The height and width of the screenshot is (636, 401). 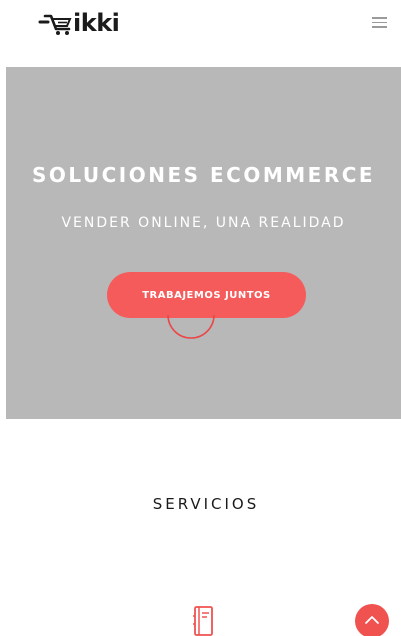 I want to click on logo-text: ikki, so click(x=96, y=23).